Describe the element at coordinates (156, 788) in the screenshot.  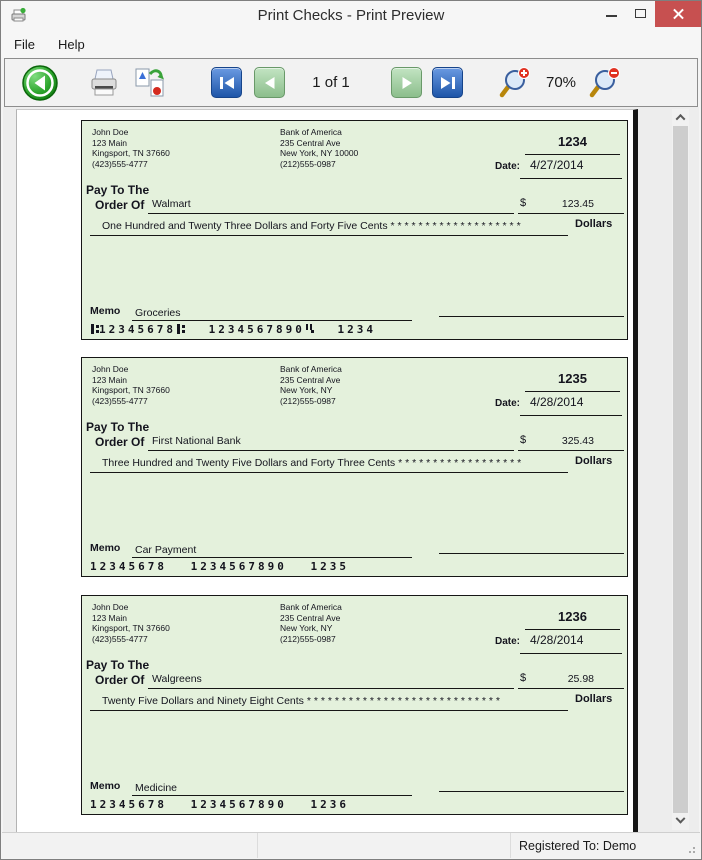
I see `memo-value: Medicine` at that location.